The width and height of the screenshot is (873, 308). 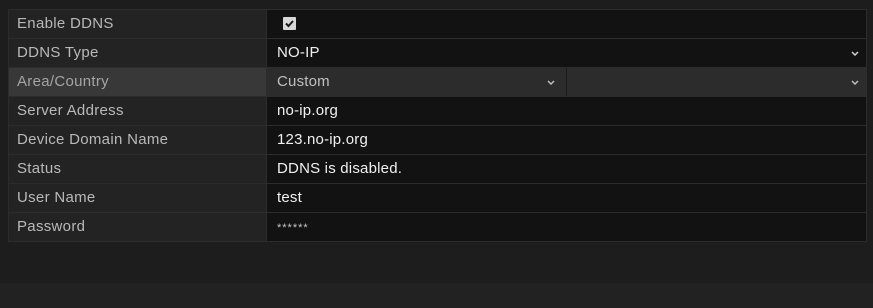 I want to click on row-password: Password ******, so click(x=437, y=227).